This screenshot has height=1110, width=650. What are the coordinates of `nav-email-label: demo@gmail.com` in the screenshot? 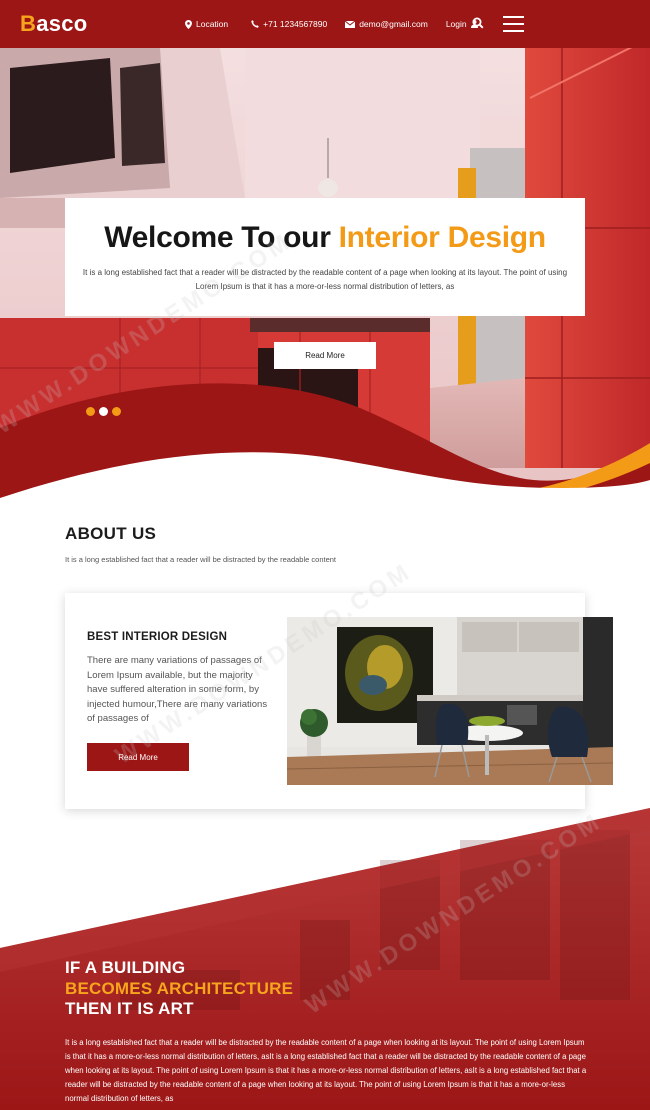 It's located at (393, 24).